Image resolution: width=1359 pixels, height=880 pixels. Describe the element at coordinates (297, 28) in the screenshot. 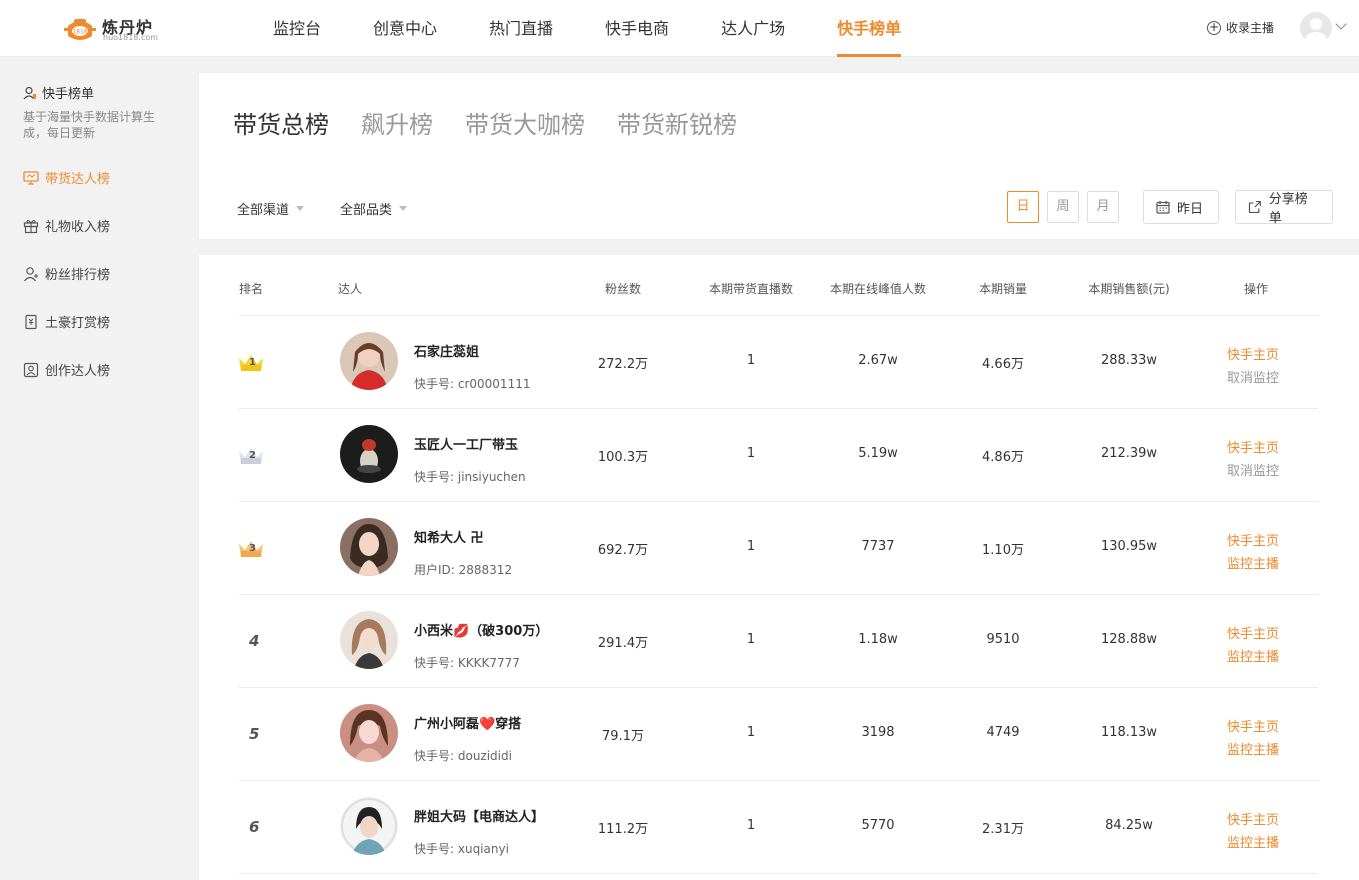

I see `nav-monitor: 监控台` at that location.